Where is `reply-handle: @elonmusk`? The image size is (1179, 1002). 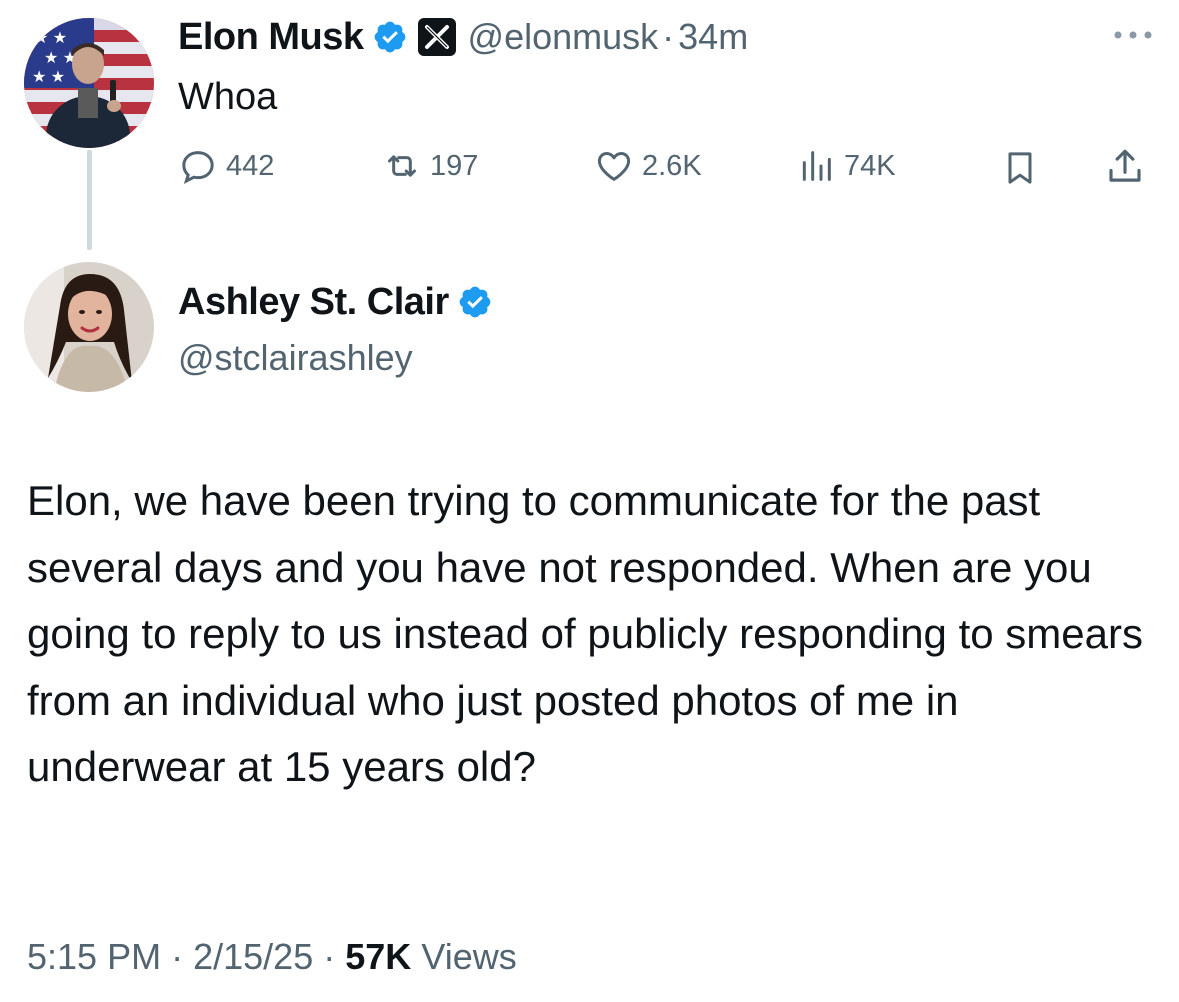
reply-handle: @elonmusk is located at coordinates (563, 37).